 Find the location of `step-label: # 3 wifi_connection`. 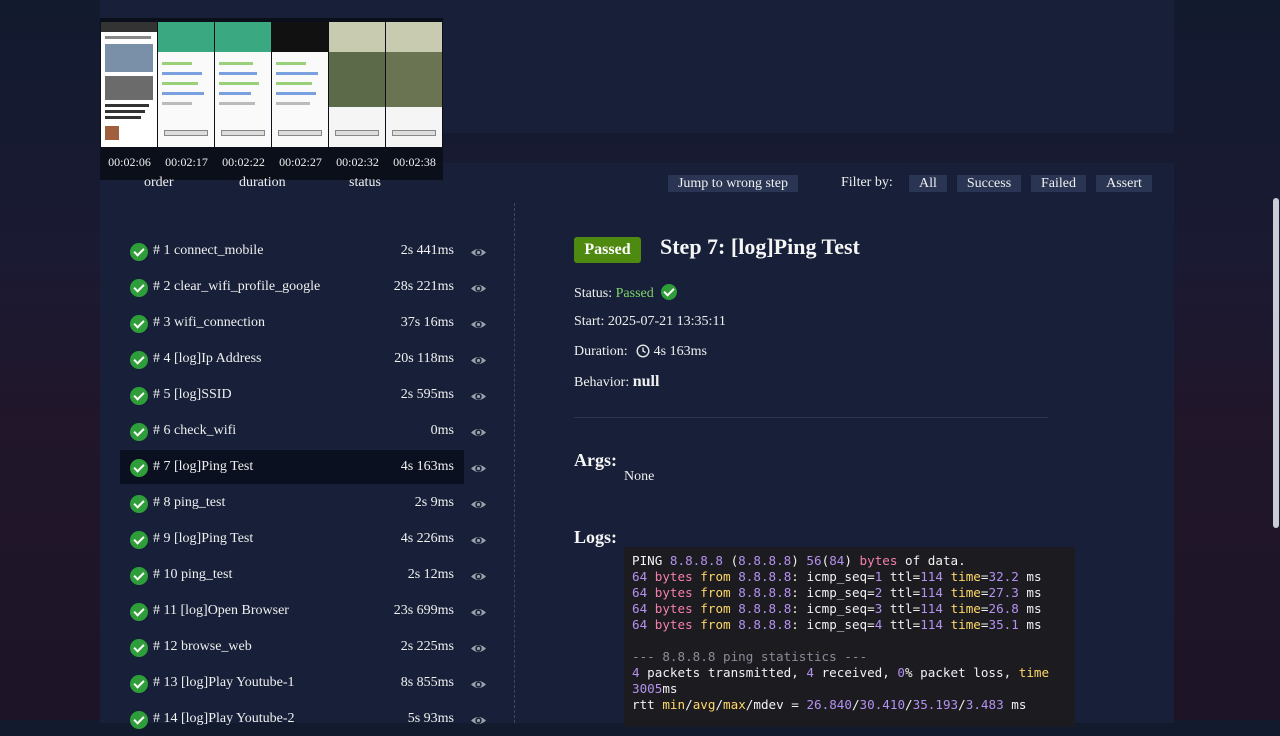

step-label: # 3 wifi_connection is located at coordinates (209, 322).